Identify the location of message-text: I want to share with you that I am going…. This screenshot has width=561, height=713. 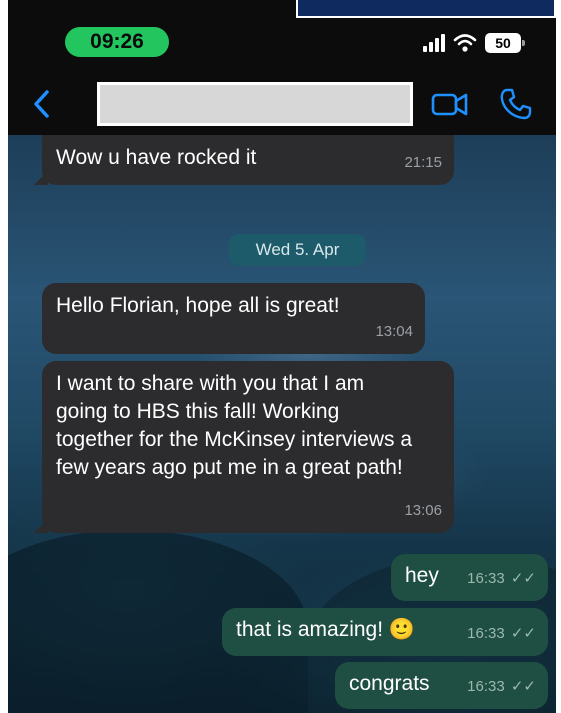
(234, 425).